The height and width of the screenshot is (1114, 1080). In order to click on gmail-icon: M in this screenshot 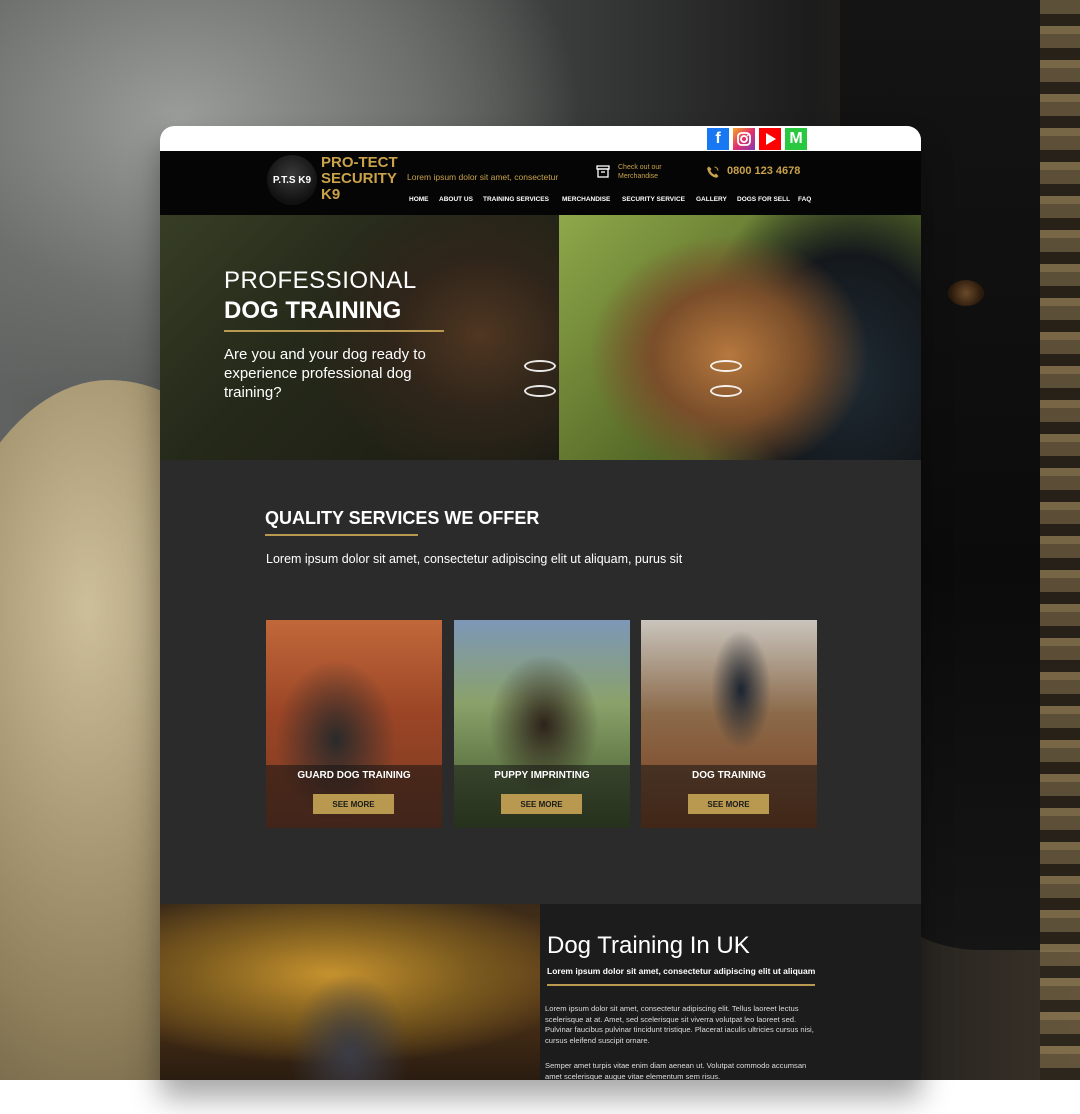, I will do `click(796, 139)`.